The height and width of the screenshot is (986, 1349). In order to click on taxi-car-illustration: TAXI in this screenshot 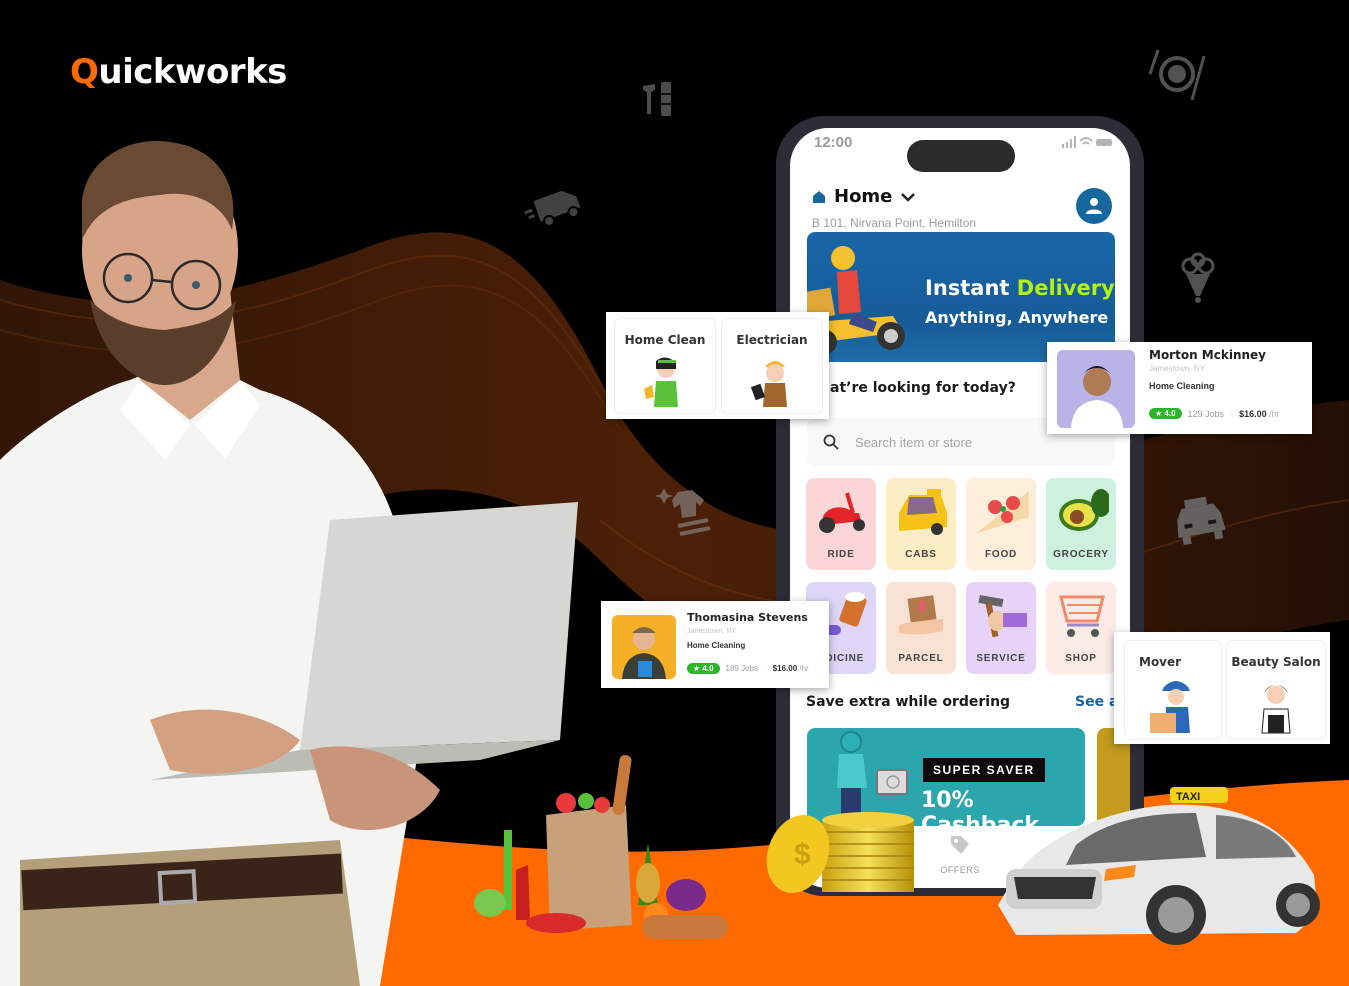, I will do `click(1159, 866)`.